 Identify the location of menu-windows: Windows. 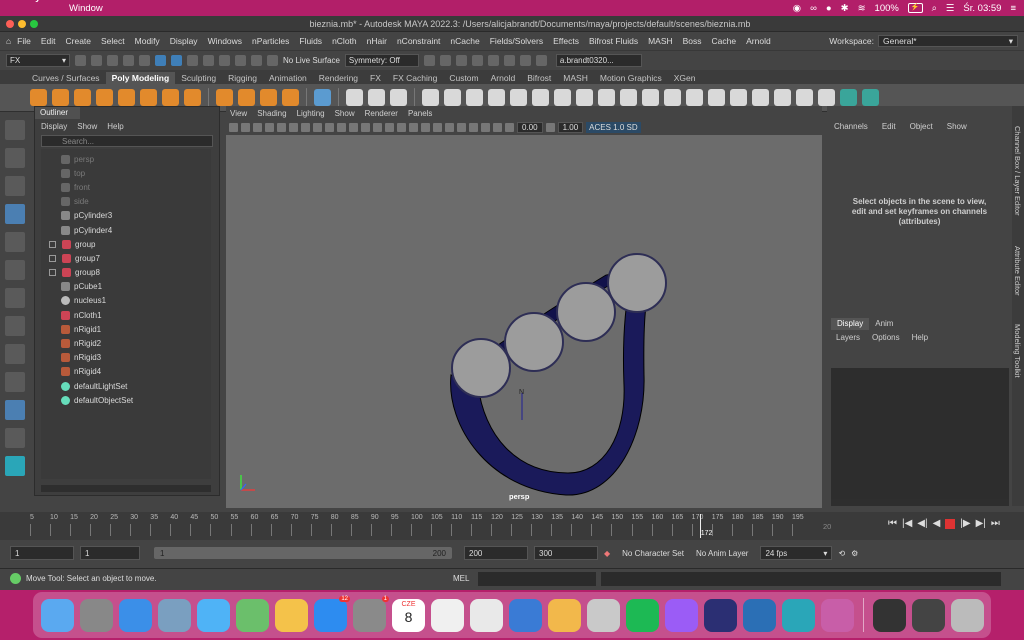
(225, 41).